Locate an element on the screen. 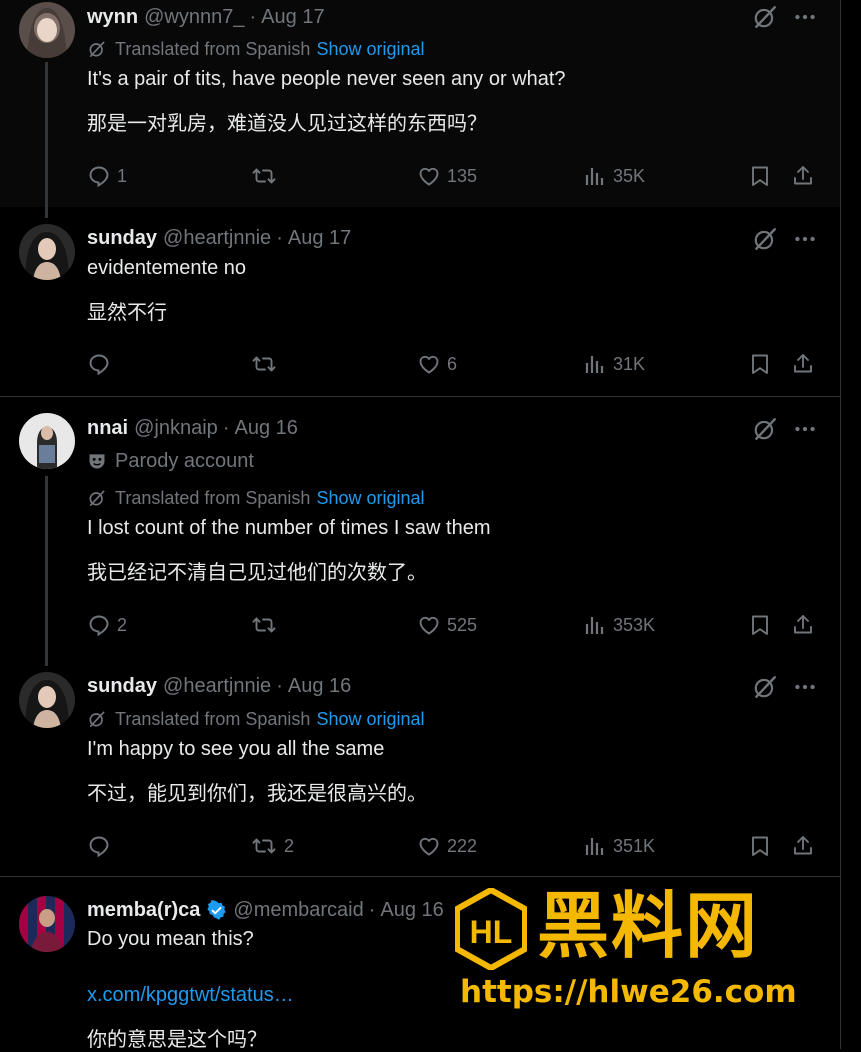 The height and width of the screenshot is (1052, 861). parody-text: Parody account is located at coordinates (184, 460).